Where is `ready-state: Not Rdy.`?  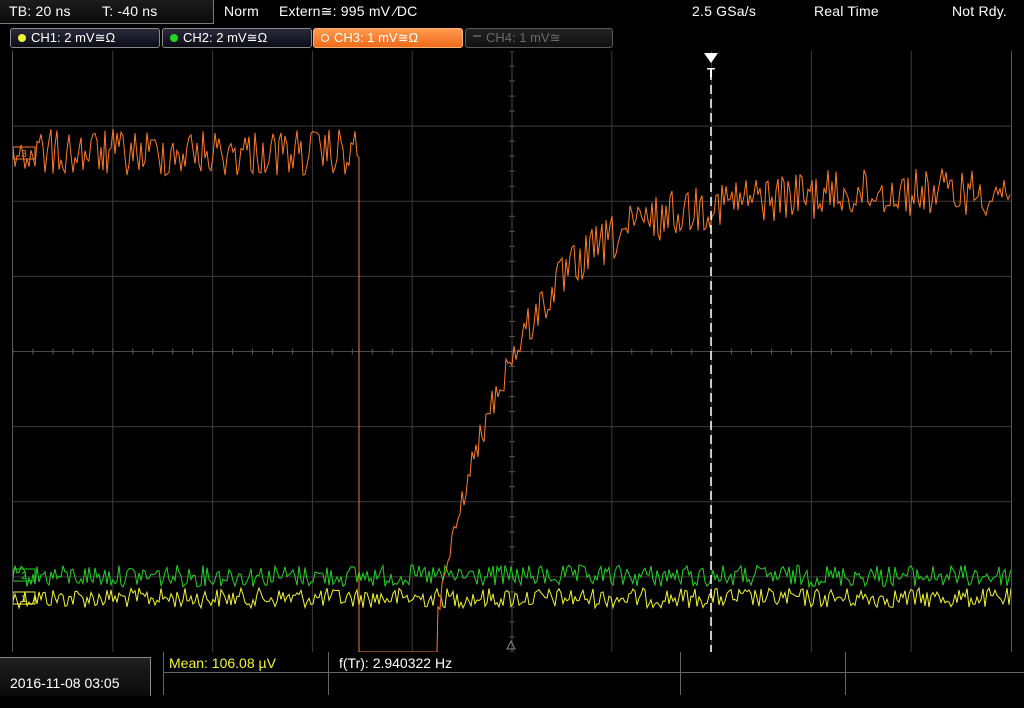
ready-state: Not Rdy. is located at coordinates (980, 11).